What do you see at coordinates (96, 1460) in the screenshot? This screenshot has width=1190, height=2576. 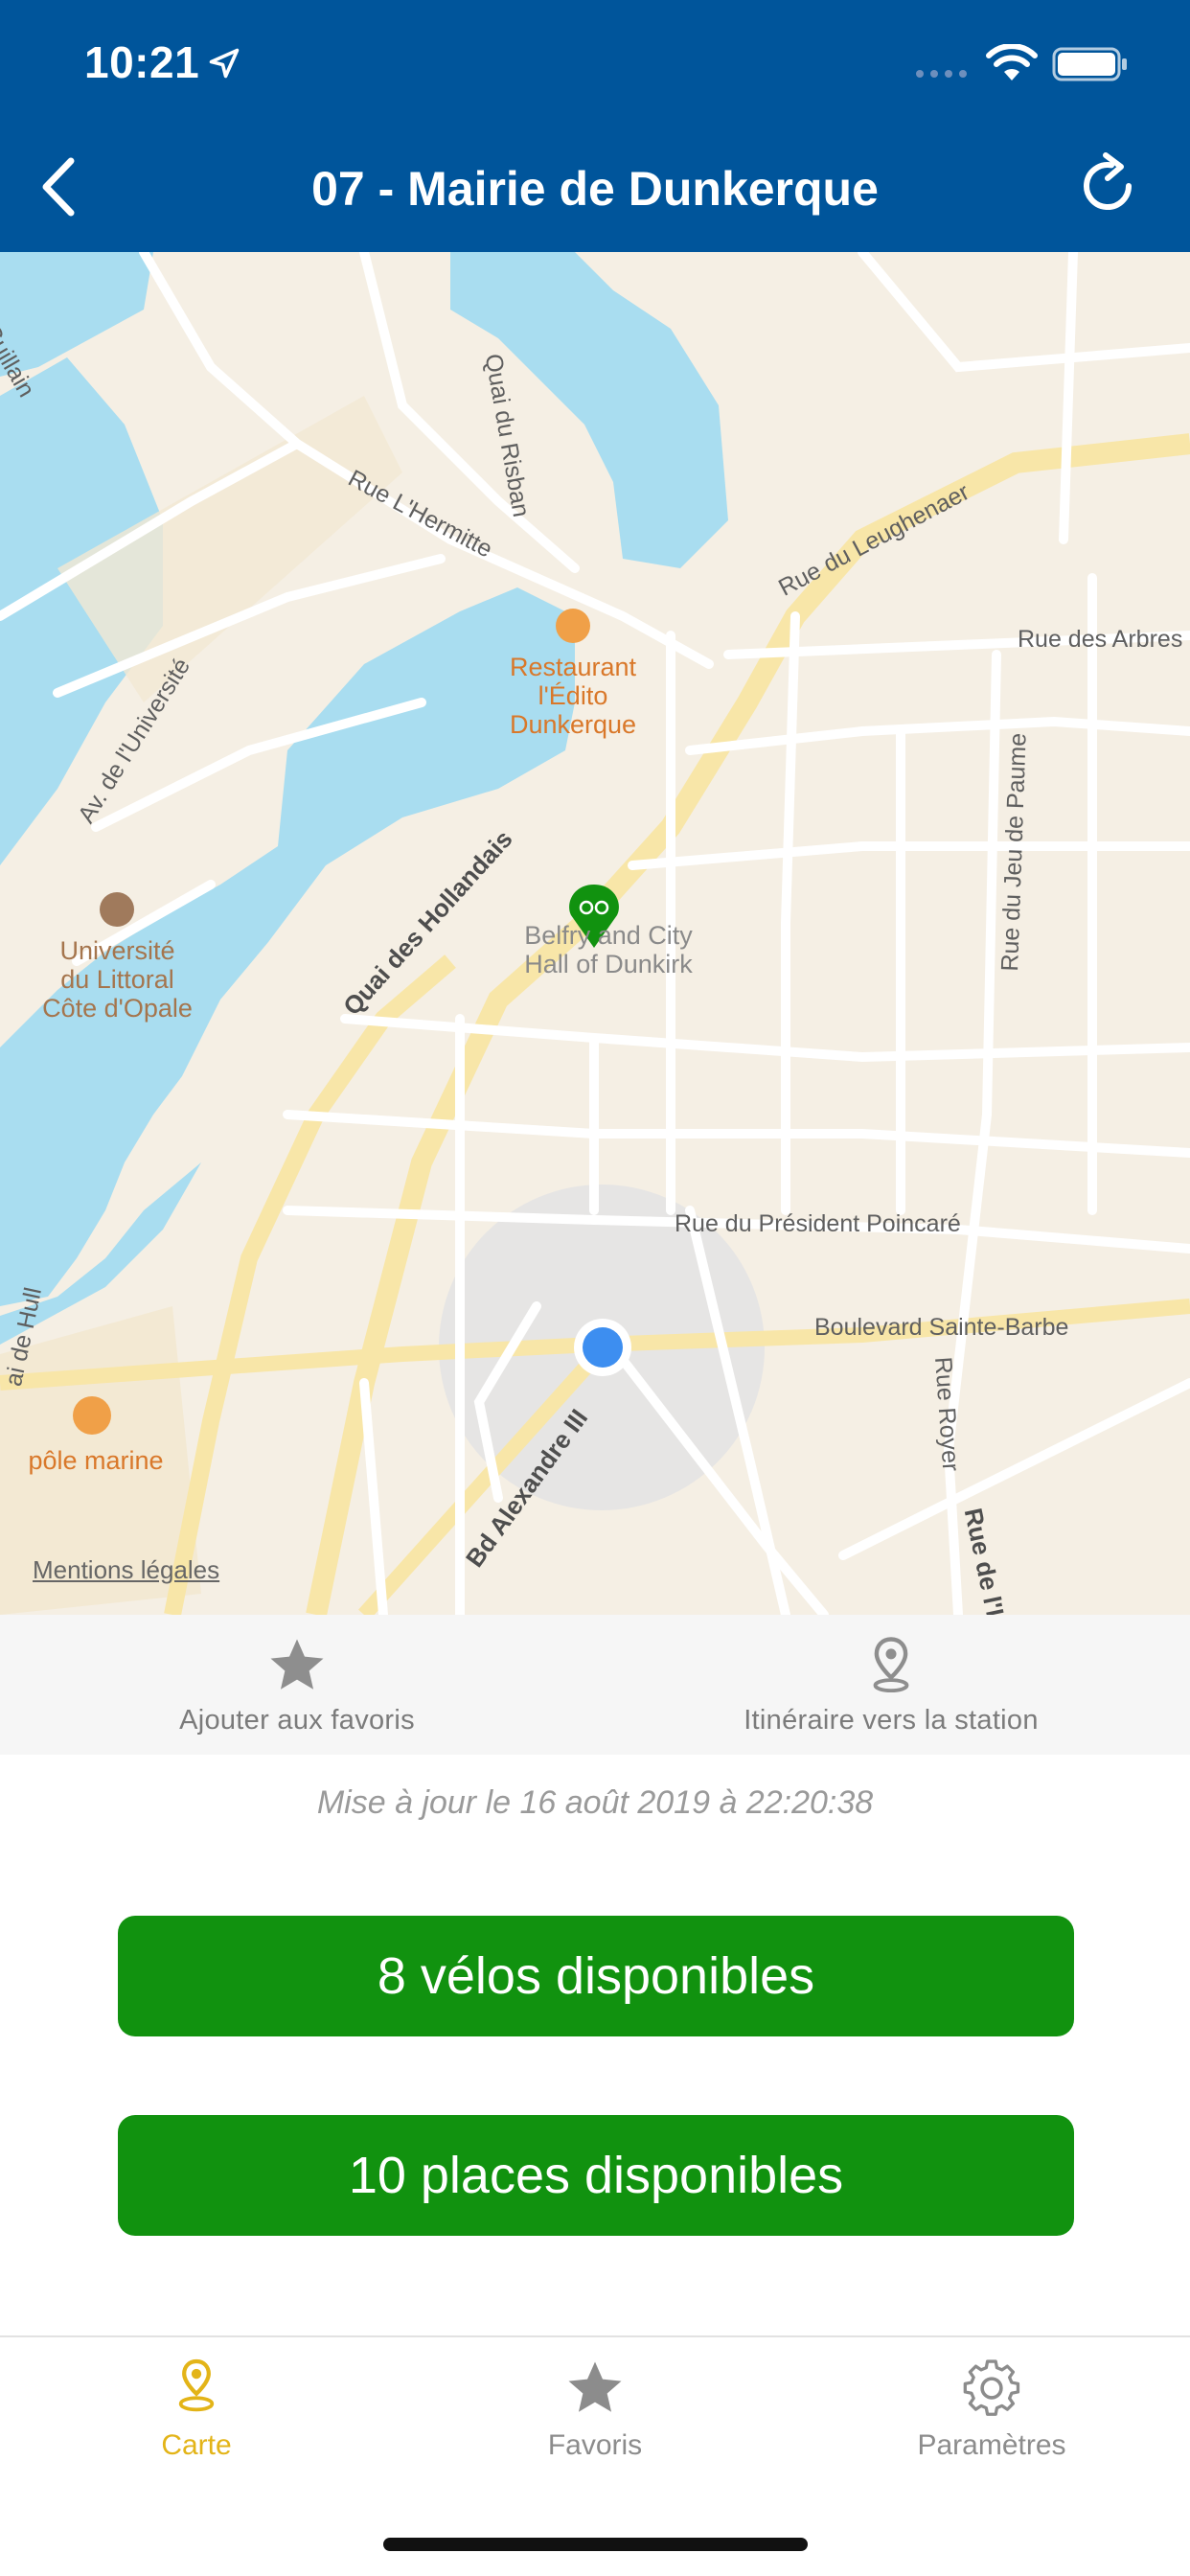 I see `poi-pole-marine-label: pôle marine` at bounding box center [96, 1460].